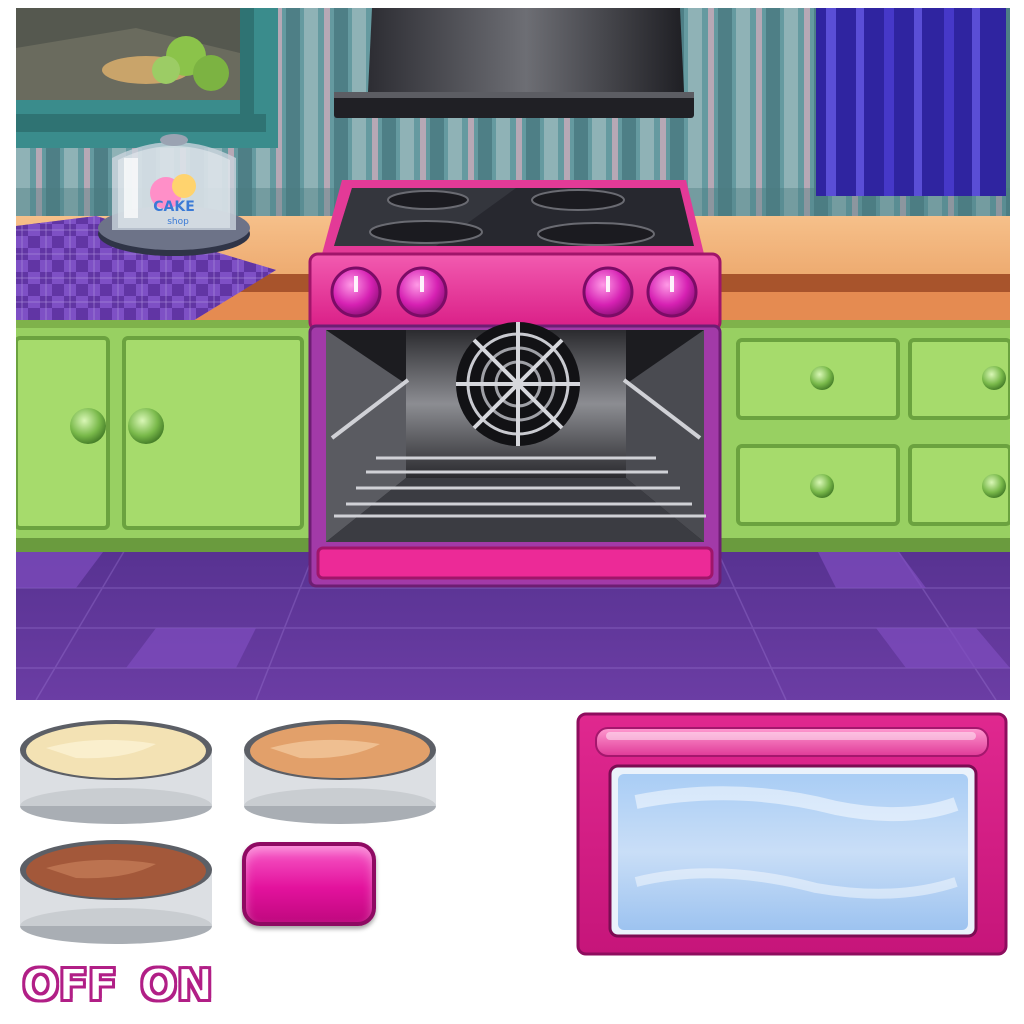  Describe the element at coordinates (309, 884) in the screenshot. I see `pink-button` at that location.